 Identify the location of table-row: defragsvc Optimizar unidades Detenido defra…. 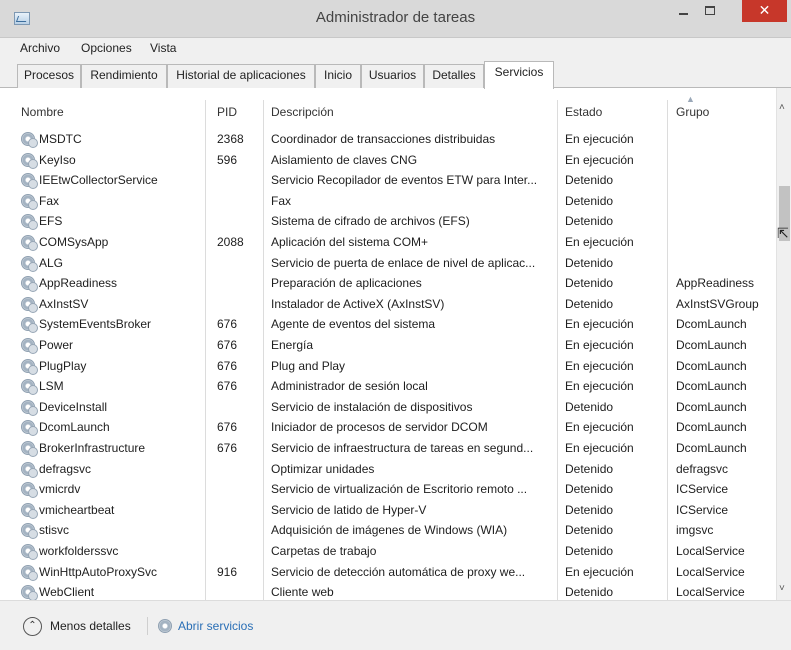
(388, 469).